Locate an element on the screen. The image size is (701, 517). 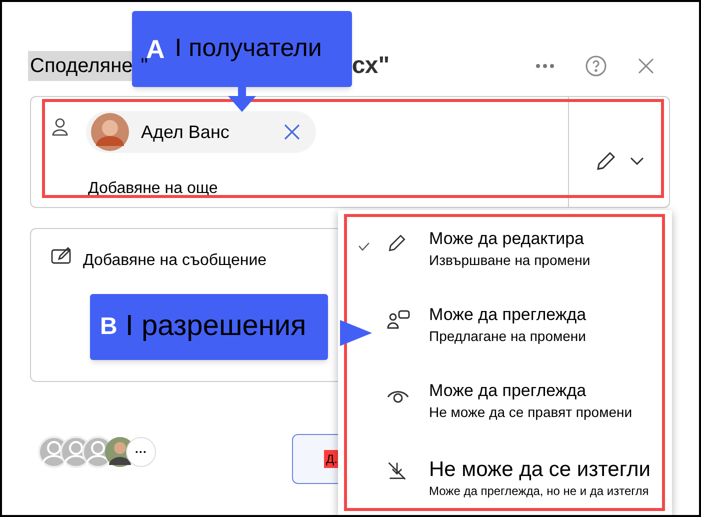
callout-text: I получатели is located at coordinates (248, 48).